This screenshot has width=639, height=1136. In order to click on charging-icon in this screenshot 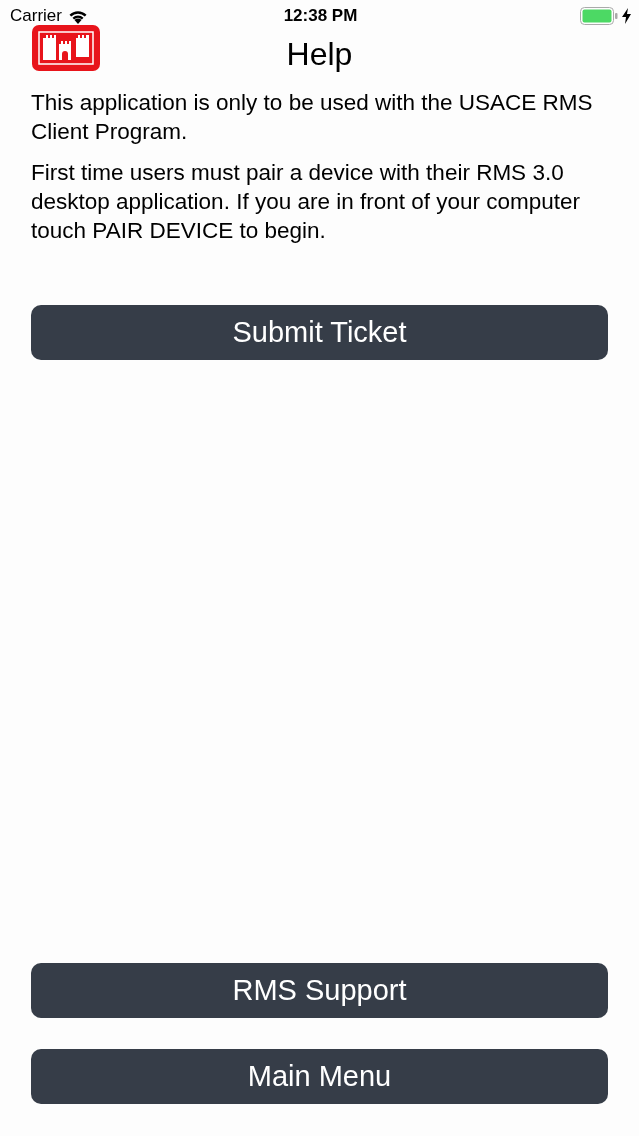, I will do `click(626, 16)`.